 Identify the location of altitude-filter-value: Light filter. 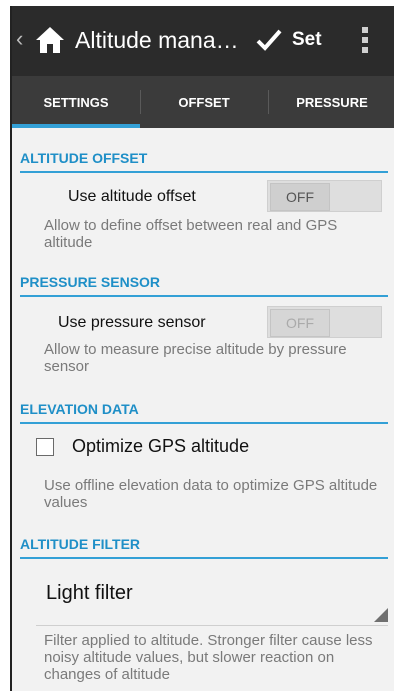
(89, 593).